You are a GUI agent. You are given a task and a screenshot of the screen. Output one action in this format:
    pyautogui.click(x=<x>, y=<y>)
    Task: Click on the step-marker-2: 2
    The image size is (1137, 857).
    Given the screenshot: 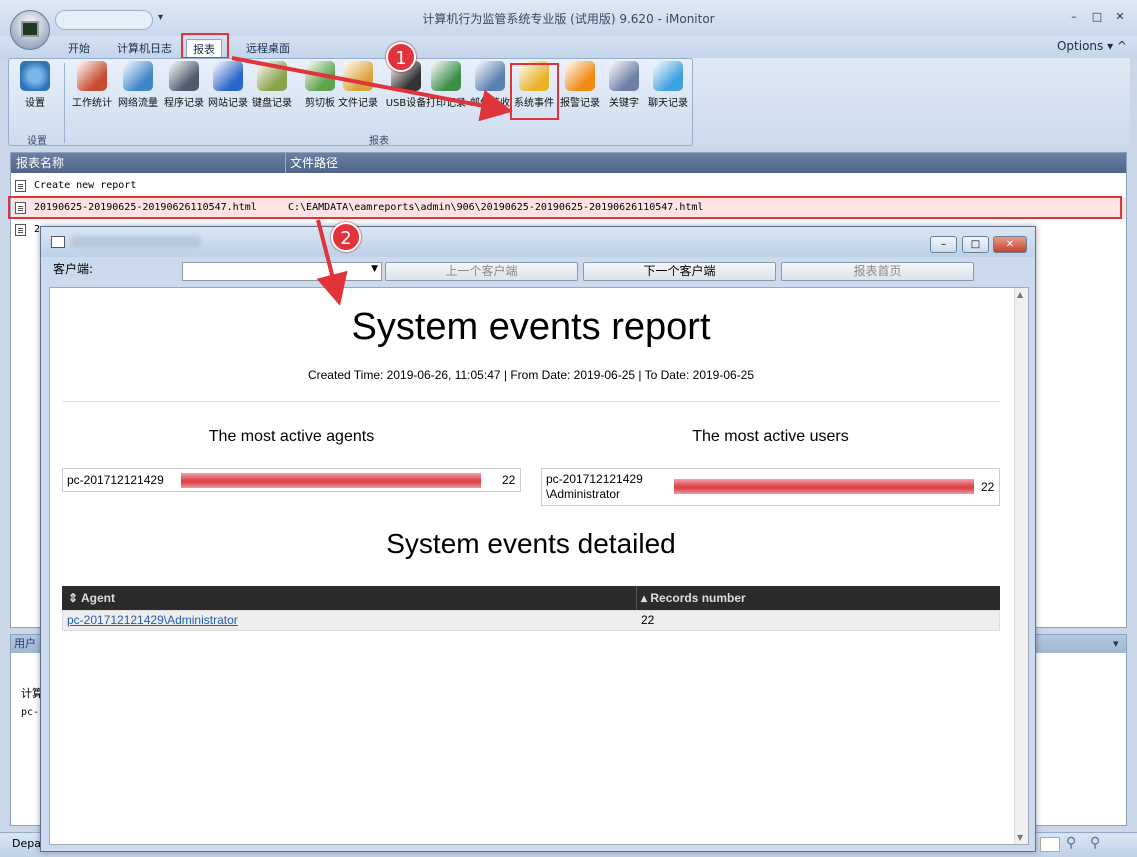 What is the action you would take?
    pyautogui.click(x=346, y=237)
    